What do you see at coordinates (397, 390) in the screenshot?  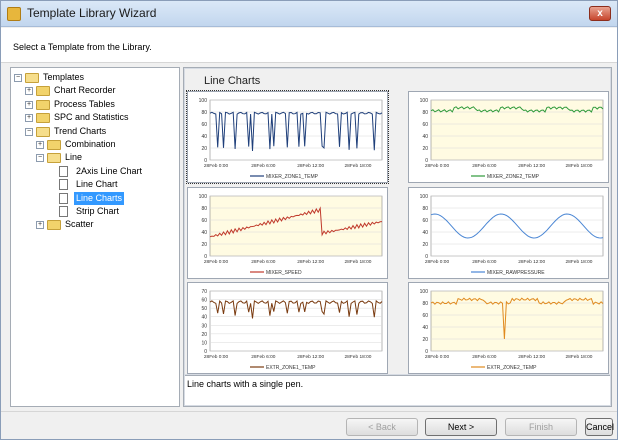 I see `template-description: Line charts with a single pen.` at bounding box center [397, 390].